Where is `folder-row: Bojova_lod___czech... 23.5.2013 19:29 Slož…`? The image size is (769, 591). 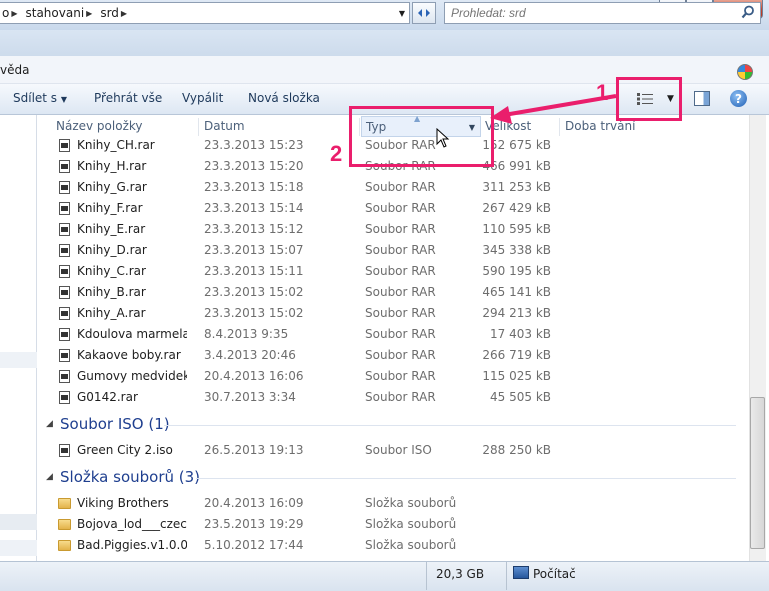
folder-row: Bojova_lod___czech... 23.5.2013 19:29 Slož… is located at coordinates (393, 524).